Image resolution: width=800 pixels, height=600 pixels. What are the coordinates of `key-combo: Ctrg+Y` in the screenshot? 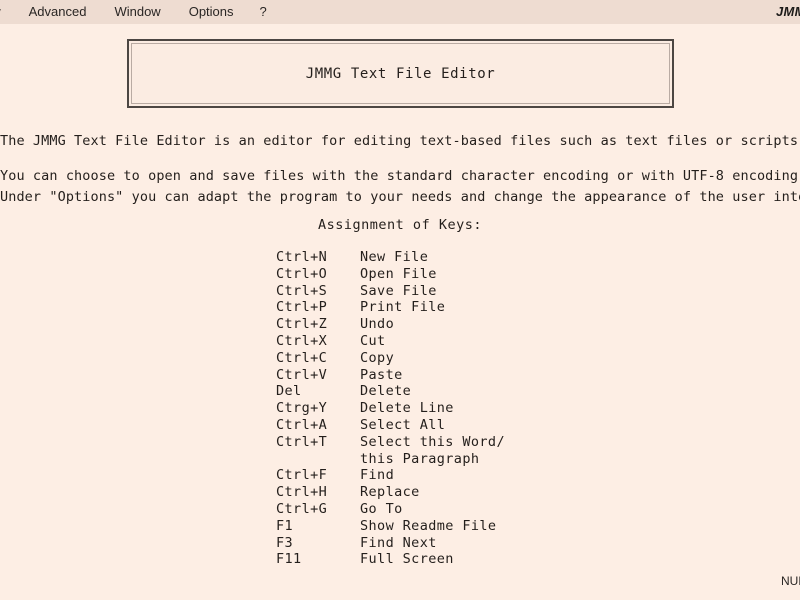 It's located at (302, 408).